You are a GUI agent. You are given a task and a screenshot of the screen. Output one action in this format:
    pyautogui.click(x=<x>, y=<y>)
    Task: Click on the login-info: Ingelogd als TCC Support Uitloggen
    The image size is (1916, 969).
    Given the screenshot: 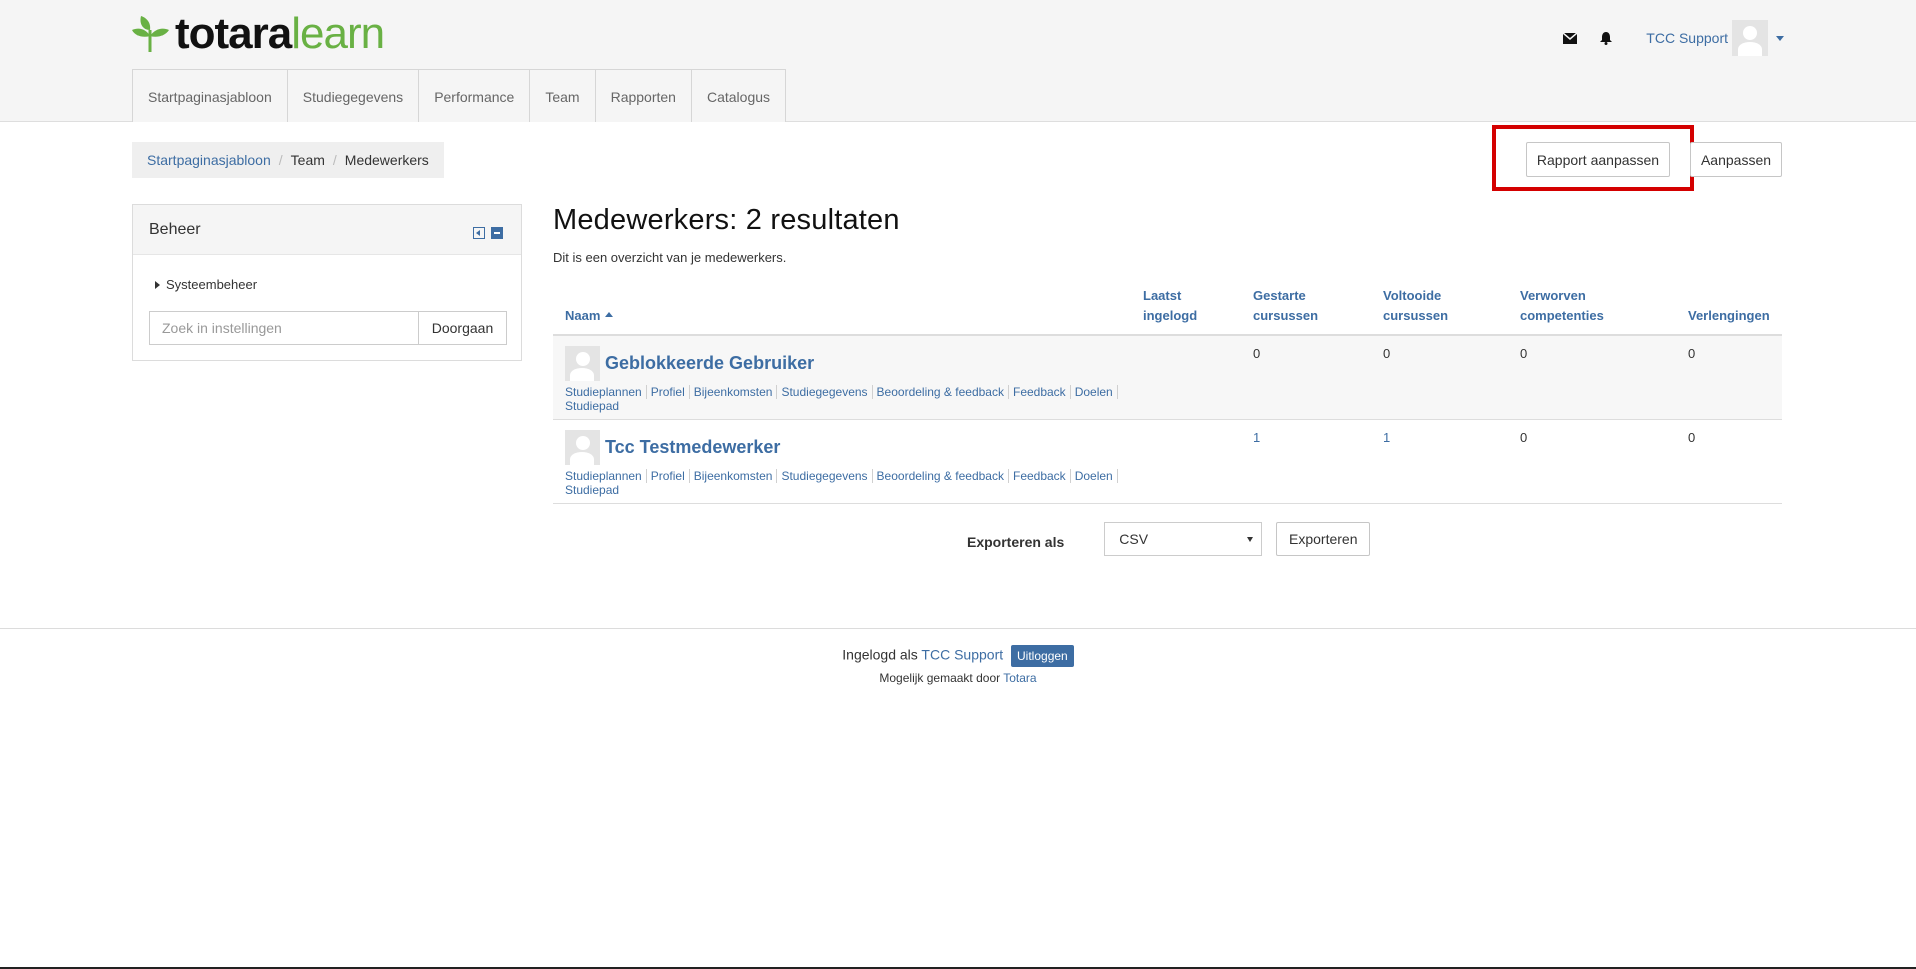 What is the action you would take?
    pyautogui.click(x=958, y=656)
    